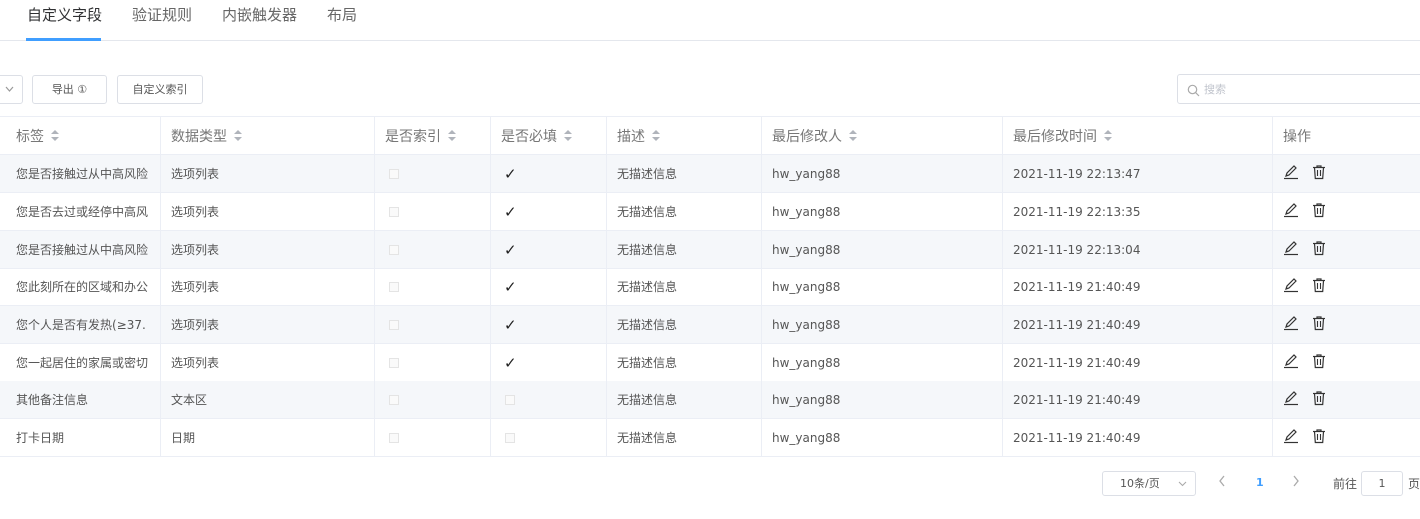 The height and width of the screenshot is (519, 1420). What do you see at coordinates (69, 89) in the screenshot?
I see `export-button: 导出 ①` at bounding box center [69, 89].